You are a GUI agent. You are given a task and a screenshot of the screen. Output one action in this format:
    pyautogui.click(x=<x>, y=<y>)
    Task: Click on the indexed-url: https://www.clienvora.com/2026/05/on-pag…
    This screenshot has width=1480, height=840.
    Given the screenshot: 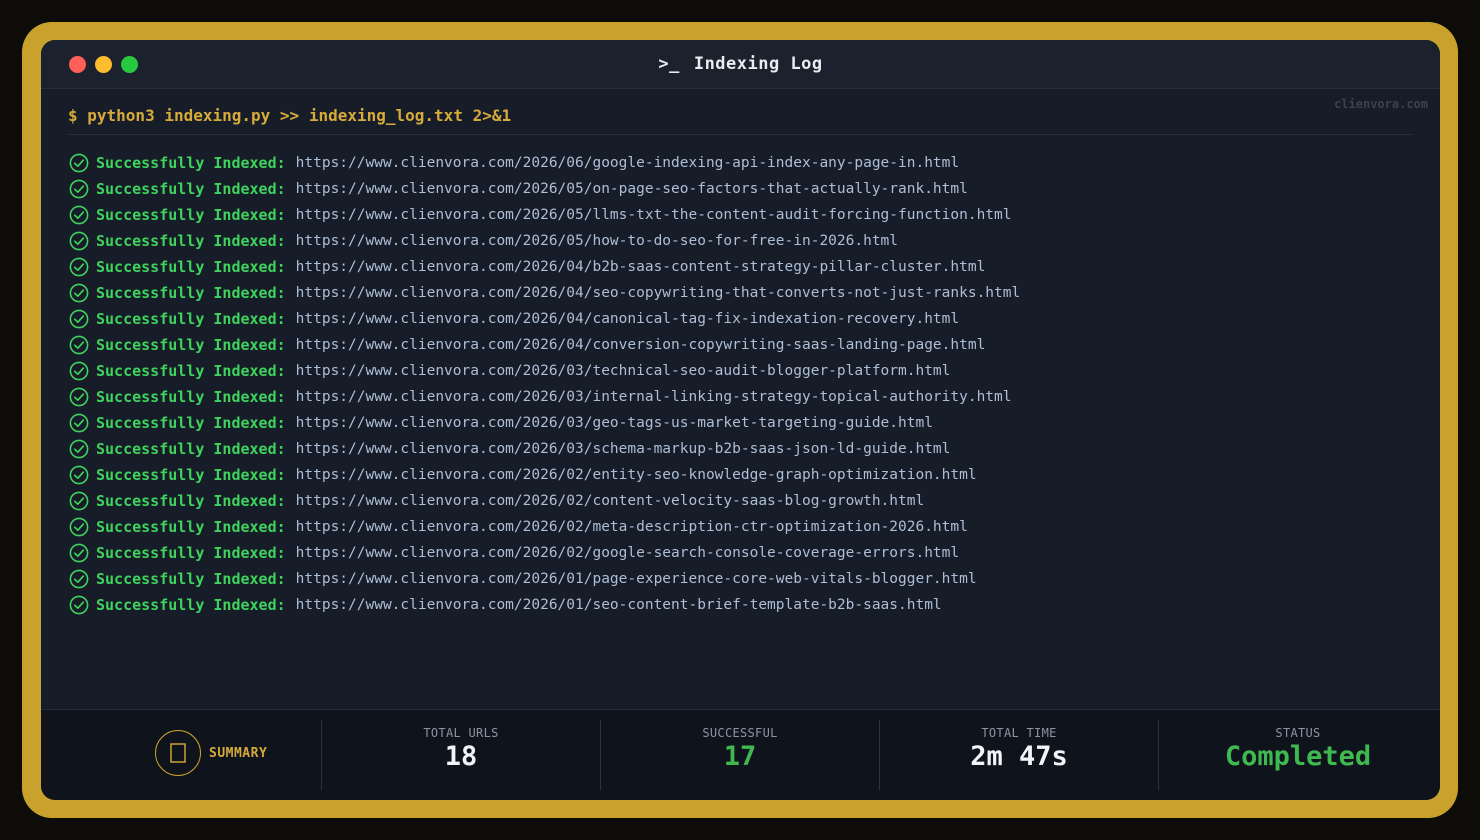 What is the action you would take?
    pyautogui.click(x=632, y=189)
    